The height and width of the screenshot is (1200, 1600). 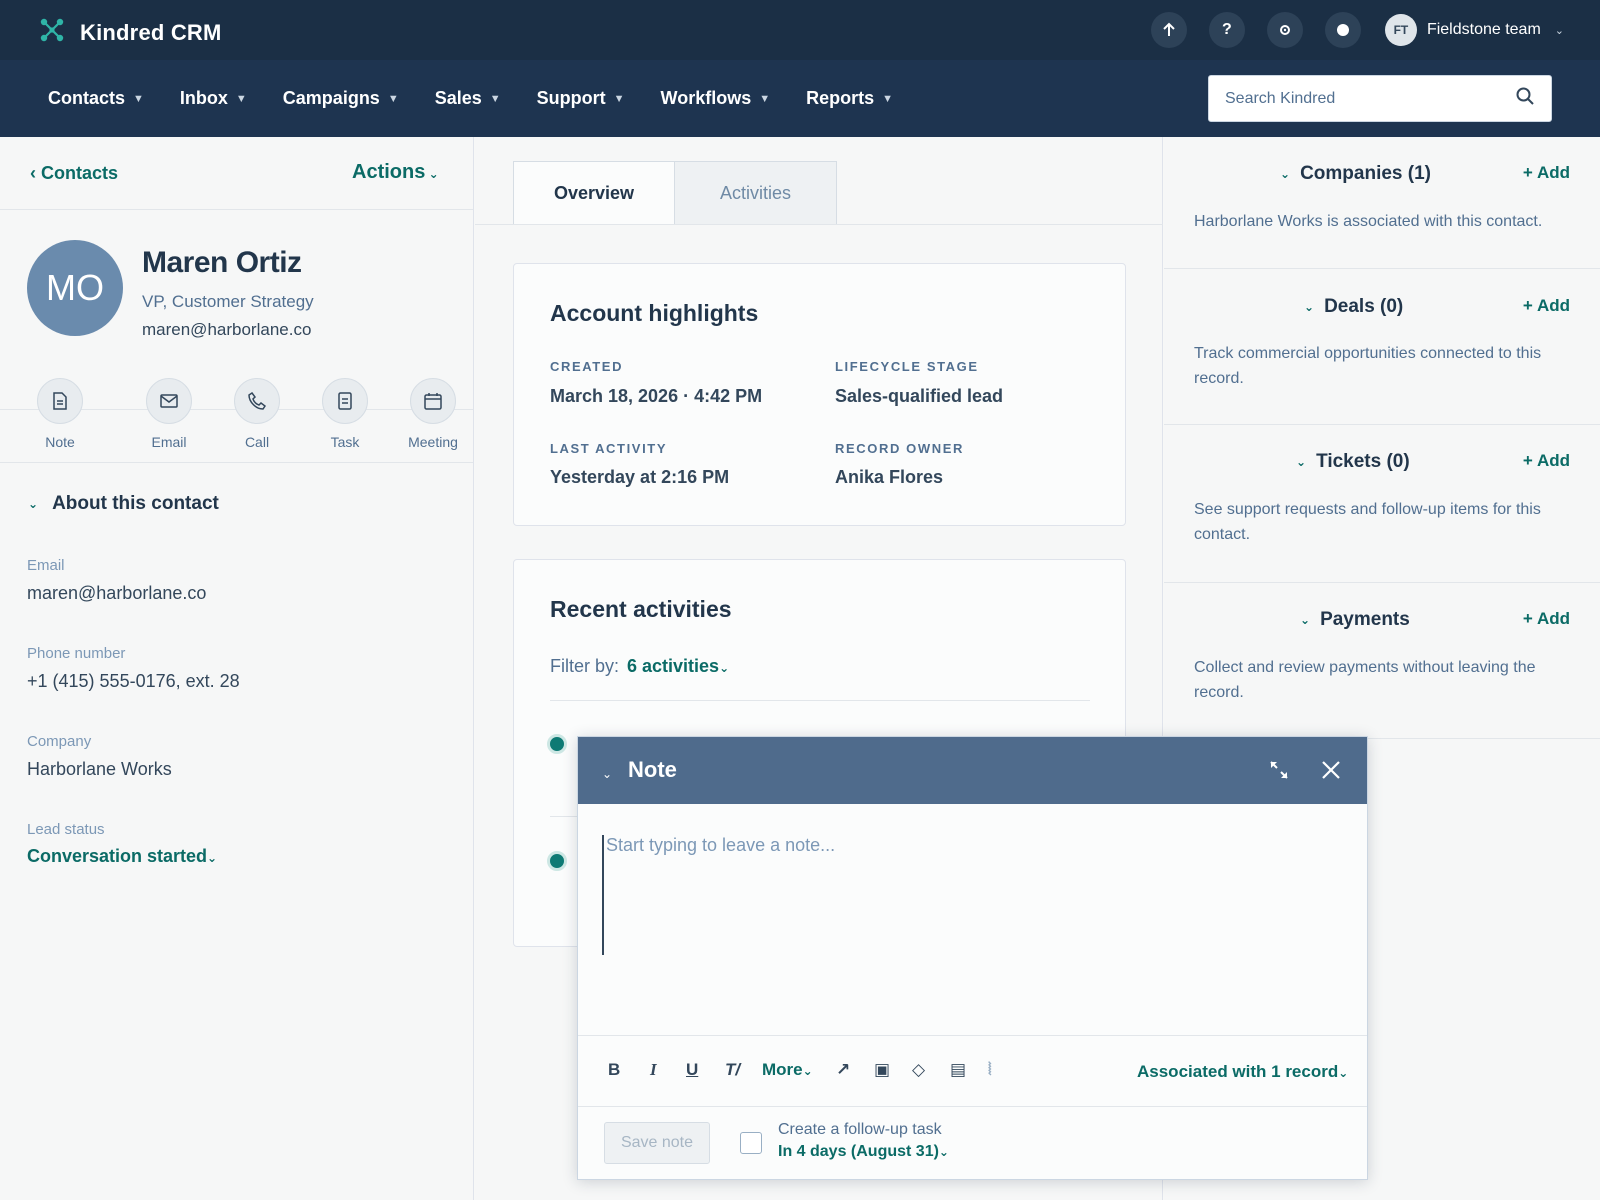 I want to click on field-label-lead-status: Lead status, so click(x=66, y=829).